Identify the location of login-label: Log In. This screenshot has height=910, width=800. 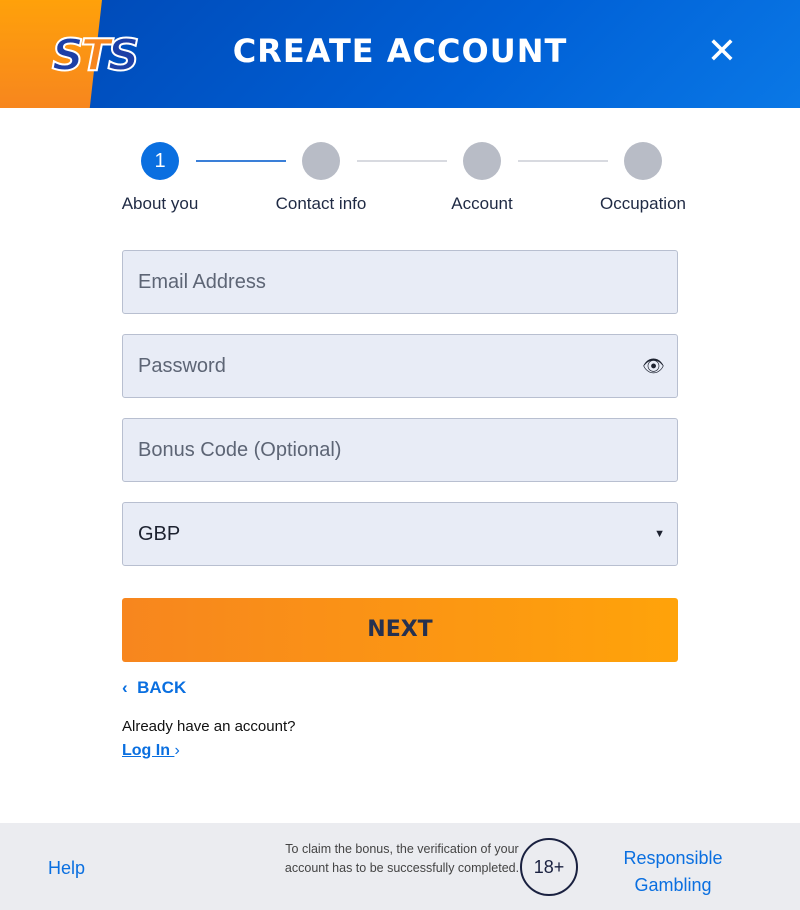
(146, 750).